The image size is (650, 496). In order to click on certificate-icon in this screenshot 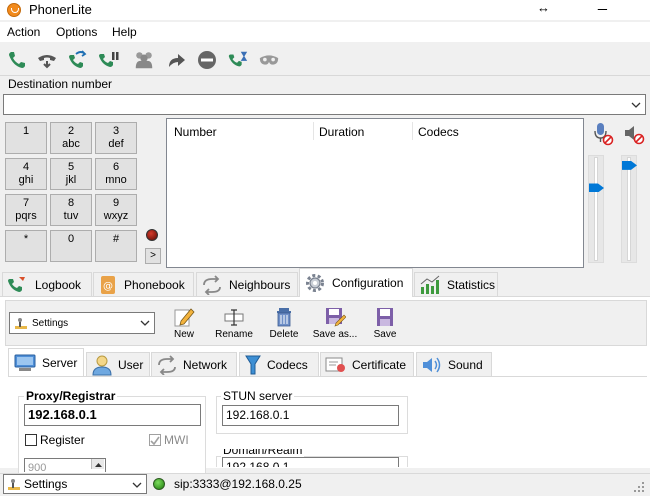, I will do `click(335, 364)`.